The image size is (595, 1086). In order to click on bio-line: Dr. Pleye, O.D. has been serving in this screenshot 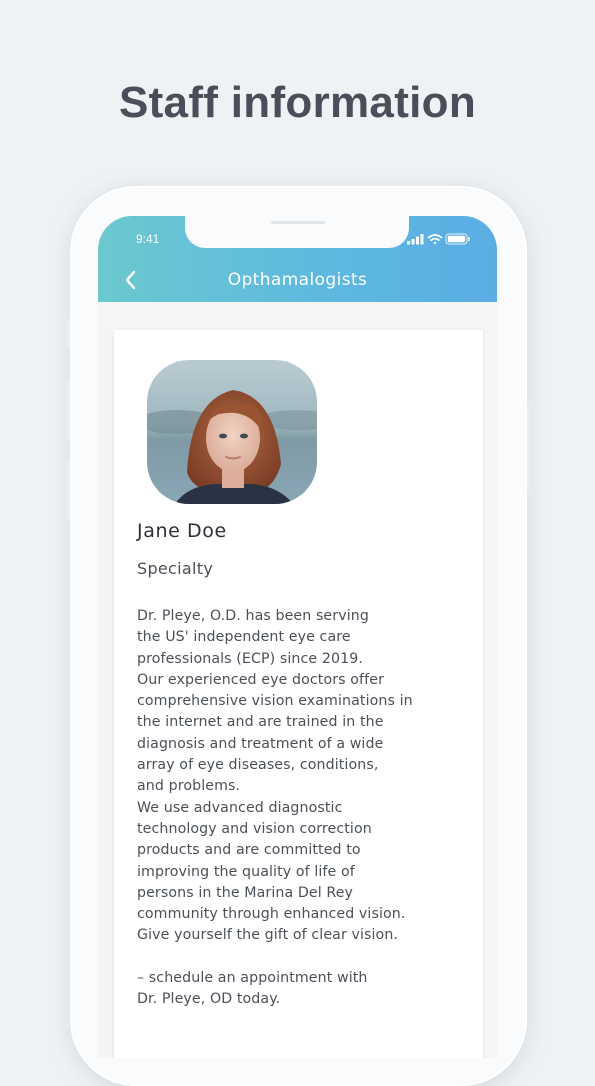, I will do `click(253, 616)`.